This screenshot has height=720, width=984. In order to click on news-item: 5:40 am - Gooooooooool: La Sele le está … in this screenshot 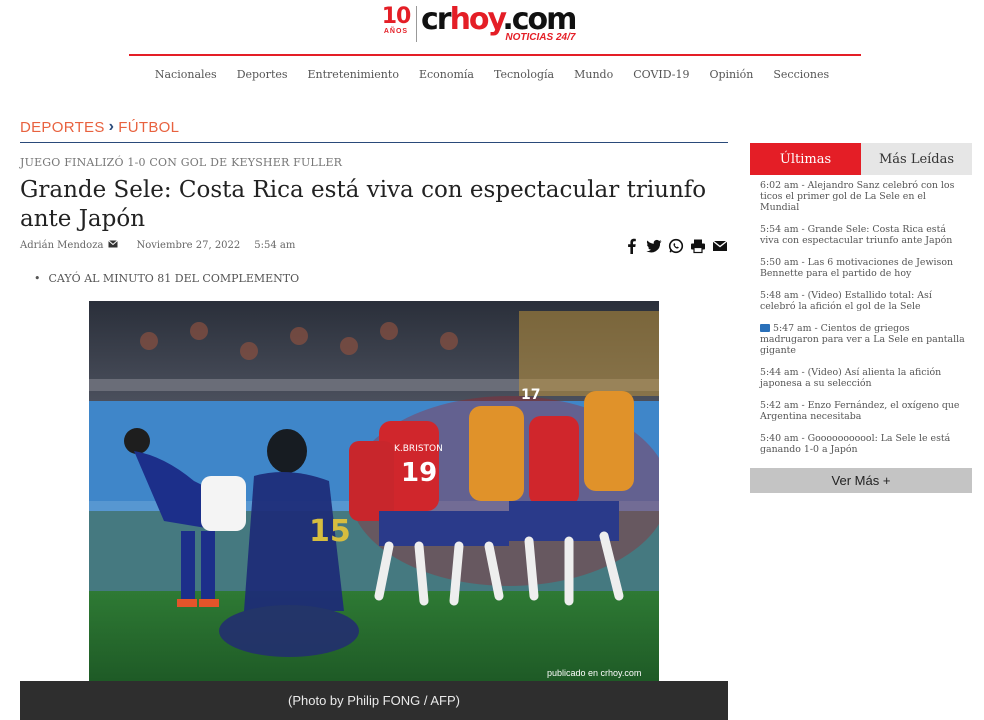, I will do `click(863, 444)`.